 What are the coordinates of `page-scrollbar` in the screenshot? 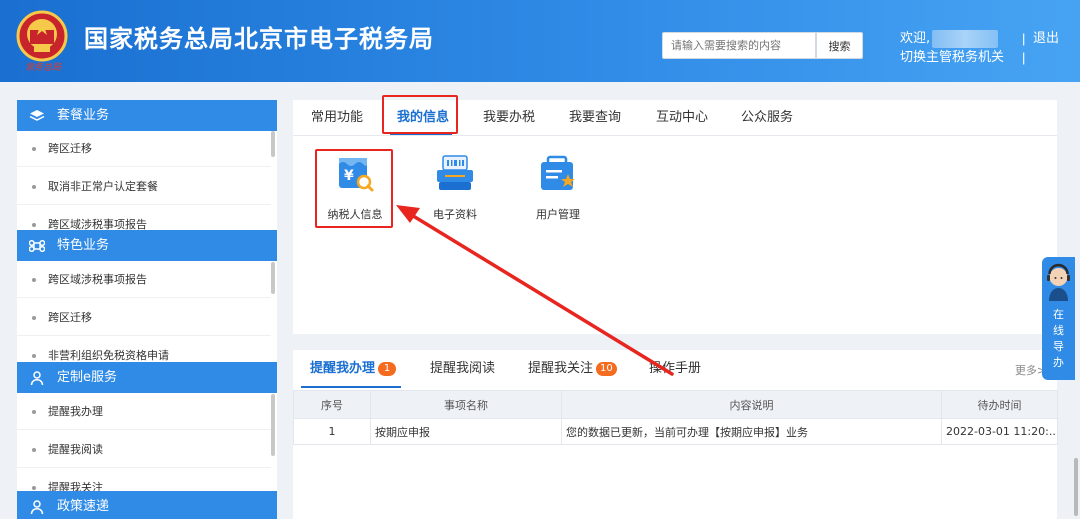 It's located at (1076, 487).